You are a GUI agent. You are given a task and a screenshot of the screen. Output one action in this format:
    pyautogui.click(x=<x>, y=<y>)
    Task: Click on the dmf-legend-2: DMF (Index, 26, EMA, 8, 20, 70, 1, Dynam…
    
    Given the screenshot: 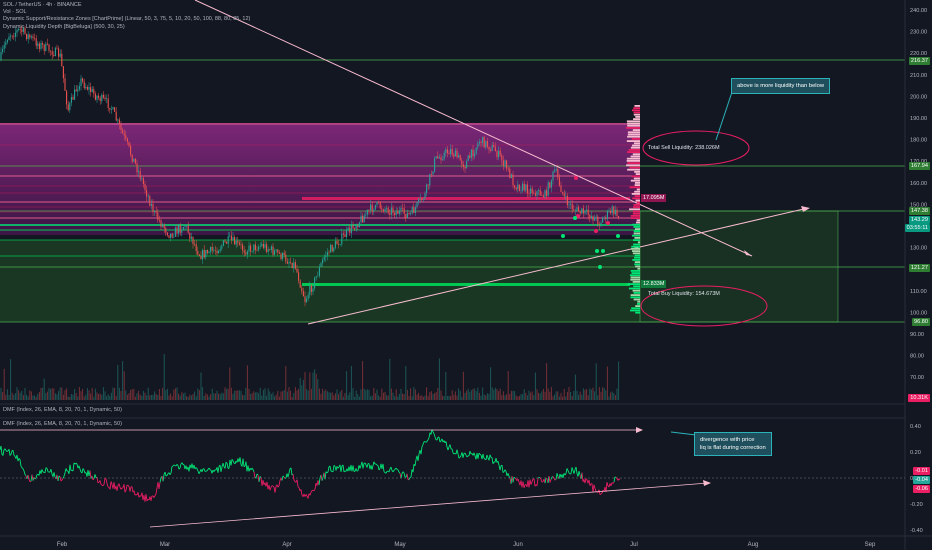 What is the action you would take?
    pyautogui.click(x=62, y=424)
    